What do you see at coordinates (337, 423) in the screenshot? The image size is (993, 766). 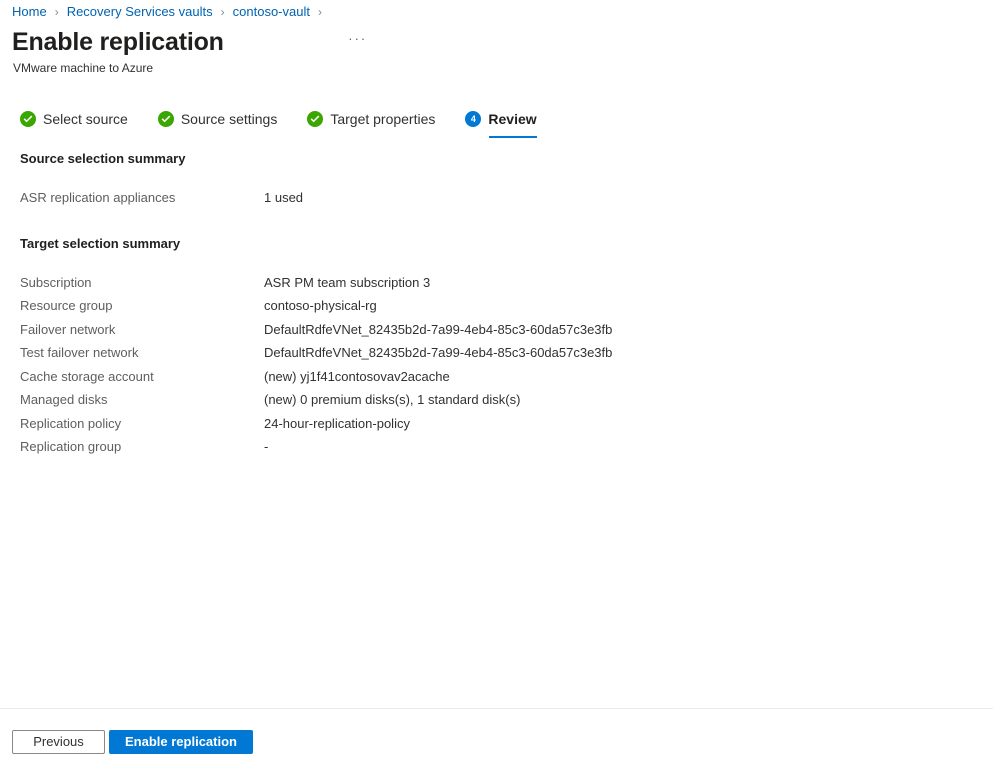 I see `summary-value: 24-hour-replication-policy` at bounding box center [337, 423].